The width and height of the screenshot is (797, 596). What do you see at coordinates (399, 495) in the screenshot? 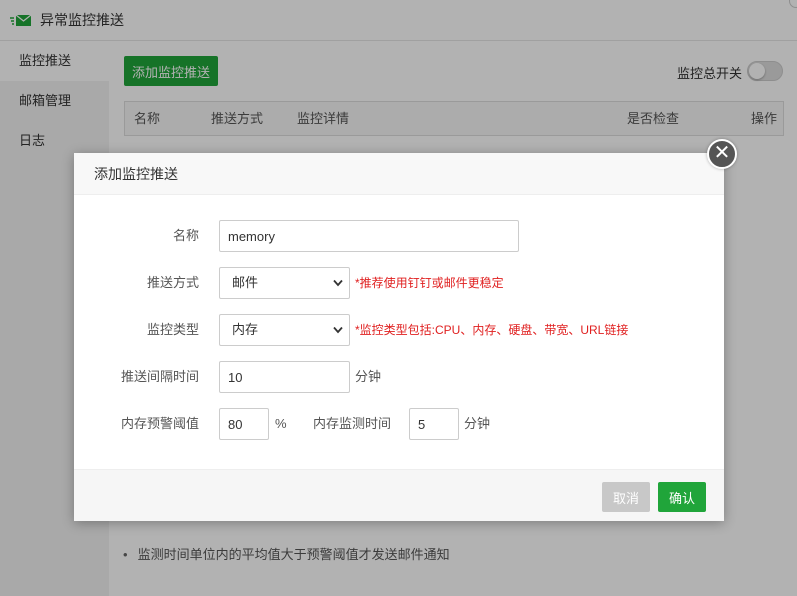
I see `modal-footer: 取消 确认` at bounding box center [399, 495].